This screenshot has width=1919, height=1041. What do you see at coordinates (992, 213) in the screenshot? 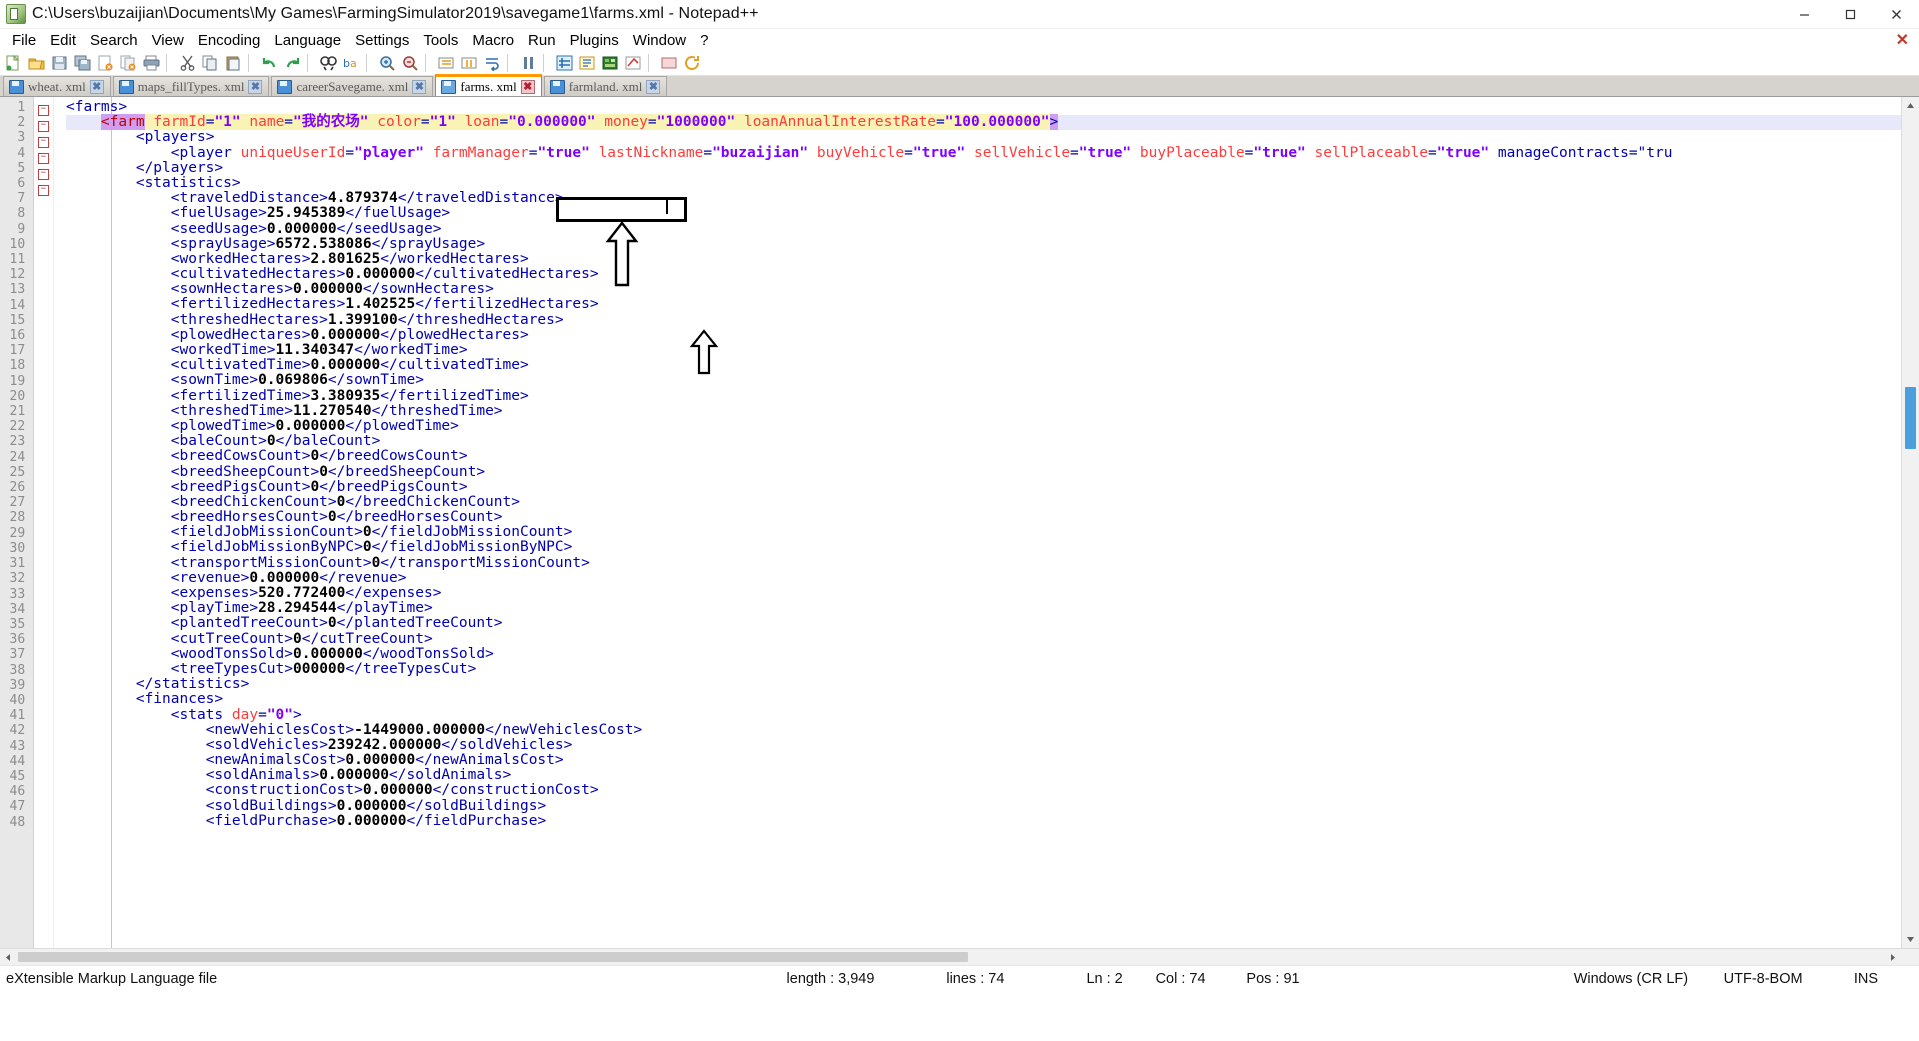
I see `code-line: <fuelUsage>25.945389</fuelUsage>` at bounding box center [992, 213].